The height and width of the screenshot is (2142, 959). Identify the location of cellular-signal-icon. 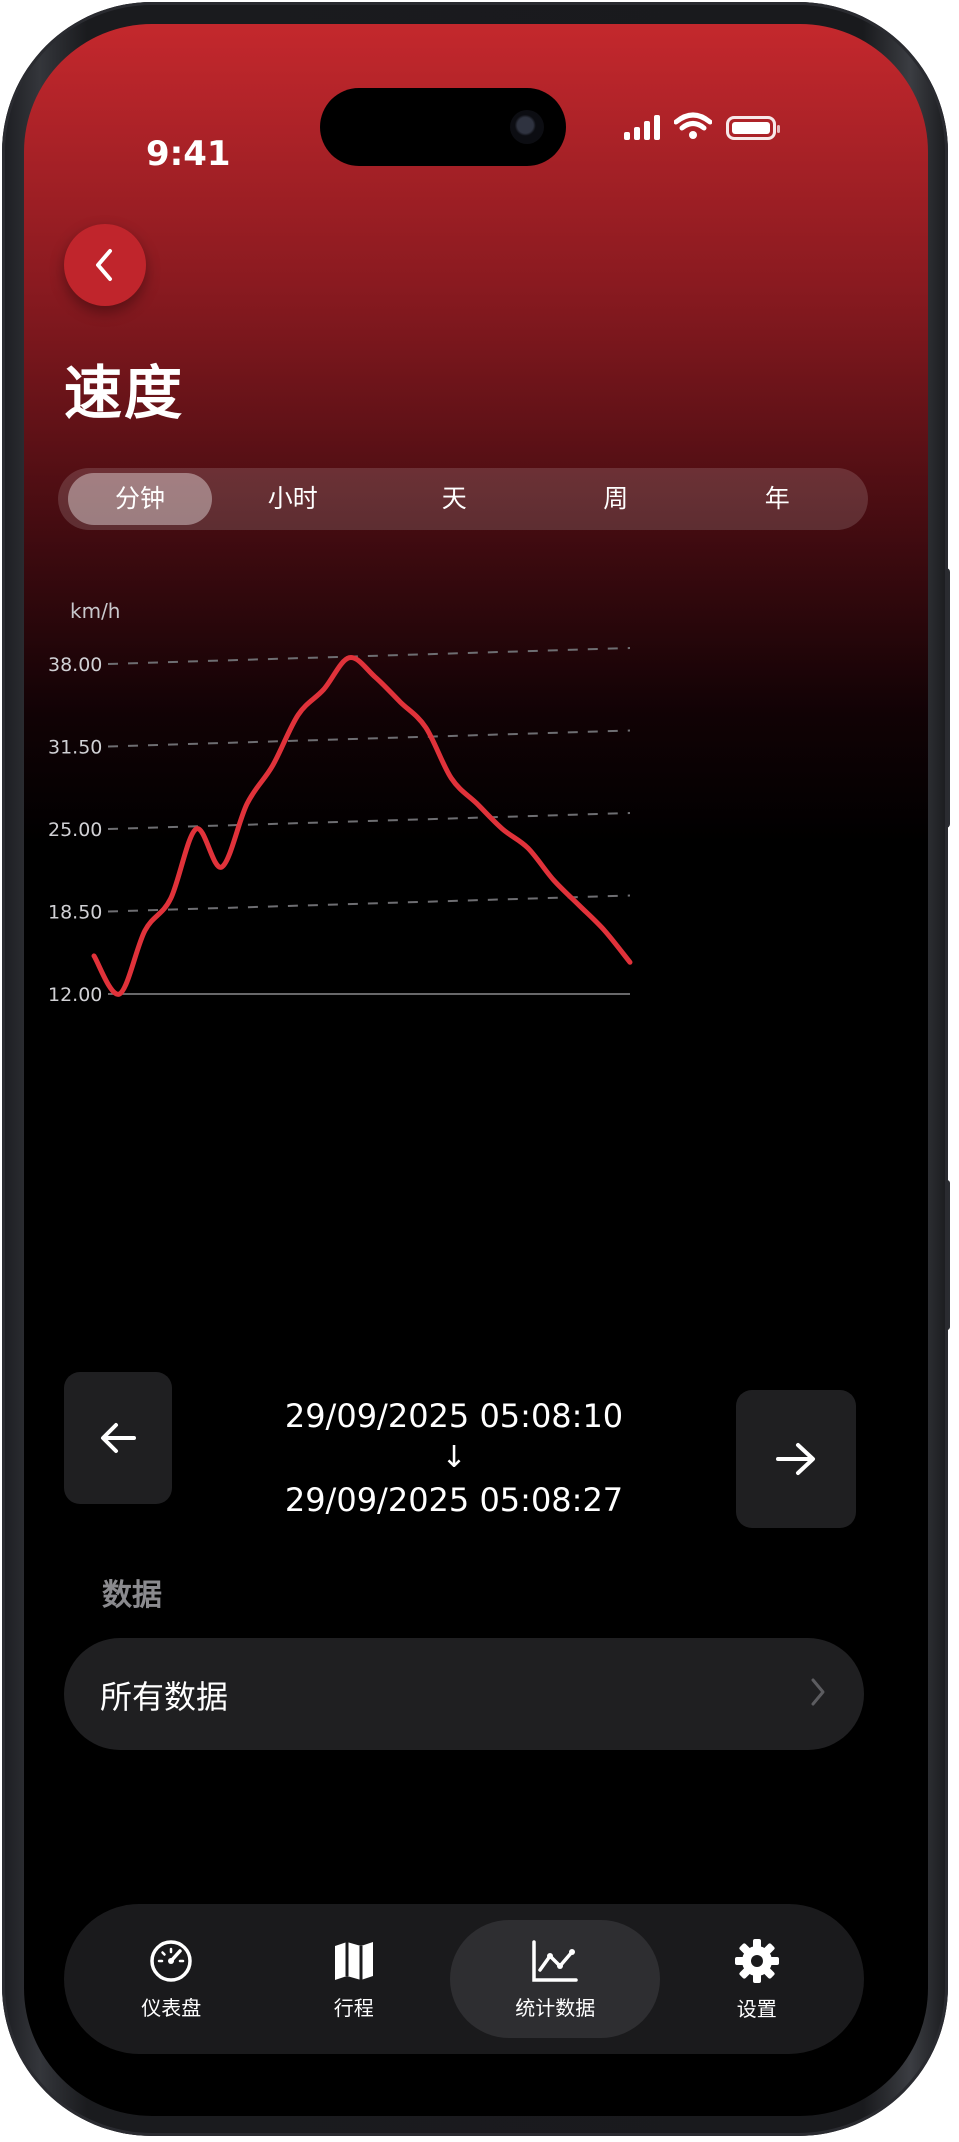
(642, 127).